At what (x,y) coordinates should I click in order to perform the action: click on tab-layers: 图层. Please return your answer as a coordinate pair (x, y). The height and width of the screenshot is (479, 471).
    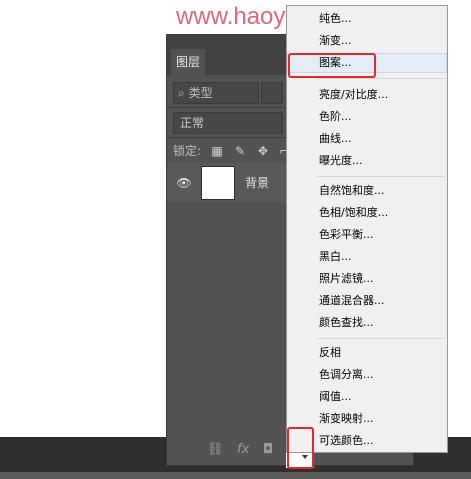
    Looking at the image, I should click on (188, 62).